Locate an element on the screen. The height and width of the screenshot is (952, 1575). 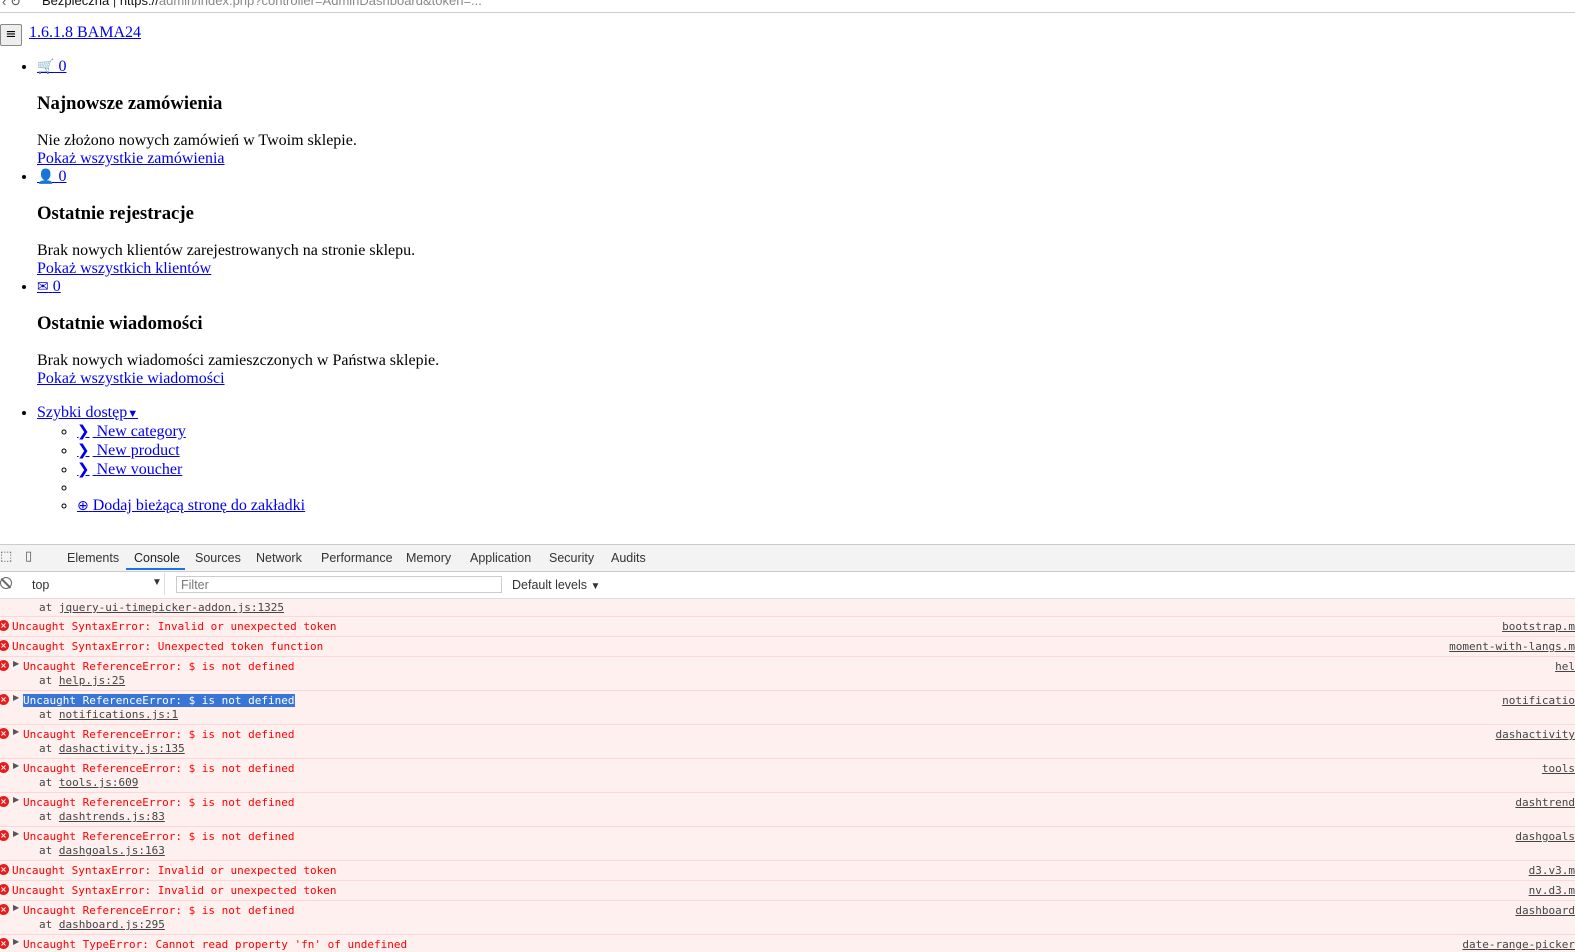
quick-access-add-bookmark: ⊕ Dodaj bieżącą stronę do zakładki is located at coordinates (258, 506).